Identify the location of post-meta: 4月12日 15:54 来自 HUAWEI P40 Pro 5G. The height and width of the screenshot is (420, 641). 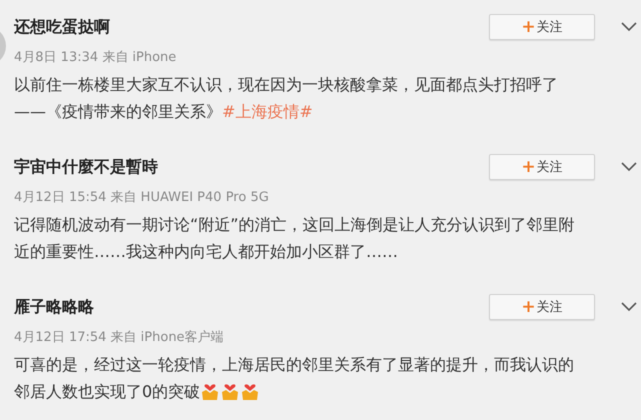
(142, 197).